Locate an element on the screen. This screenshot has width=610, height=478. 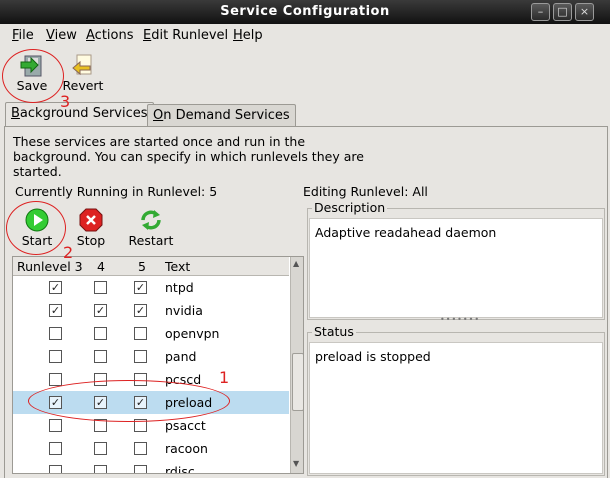
service-name: ntpd is located at coordinates (179, 287).